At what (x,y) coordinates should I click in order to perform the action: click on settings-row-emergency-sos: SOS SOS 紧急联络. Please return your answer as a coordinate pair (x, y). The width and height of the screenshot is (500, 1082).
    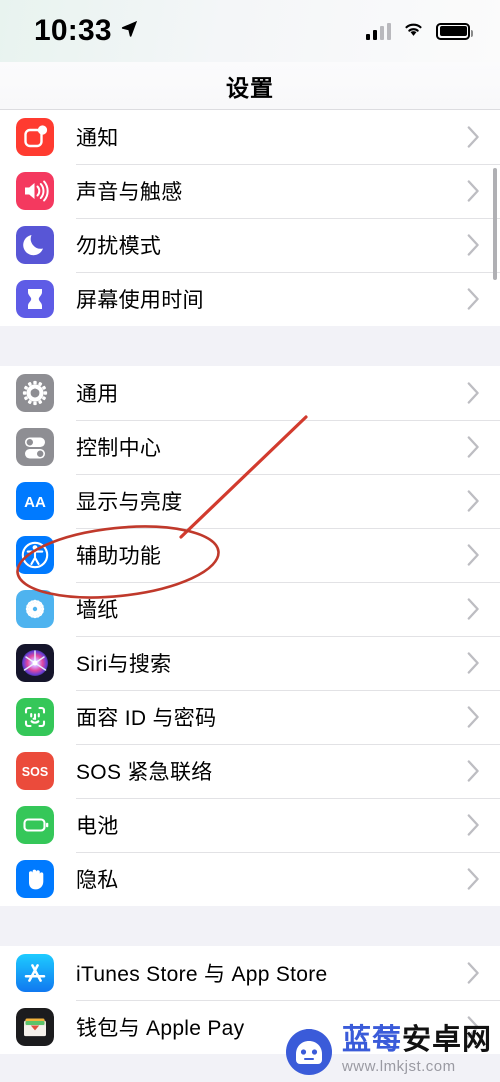
    Looking at the image, I should click on (250, 771).